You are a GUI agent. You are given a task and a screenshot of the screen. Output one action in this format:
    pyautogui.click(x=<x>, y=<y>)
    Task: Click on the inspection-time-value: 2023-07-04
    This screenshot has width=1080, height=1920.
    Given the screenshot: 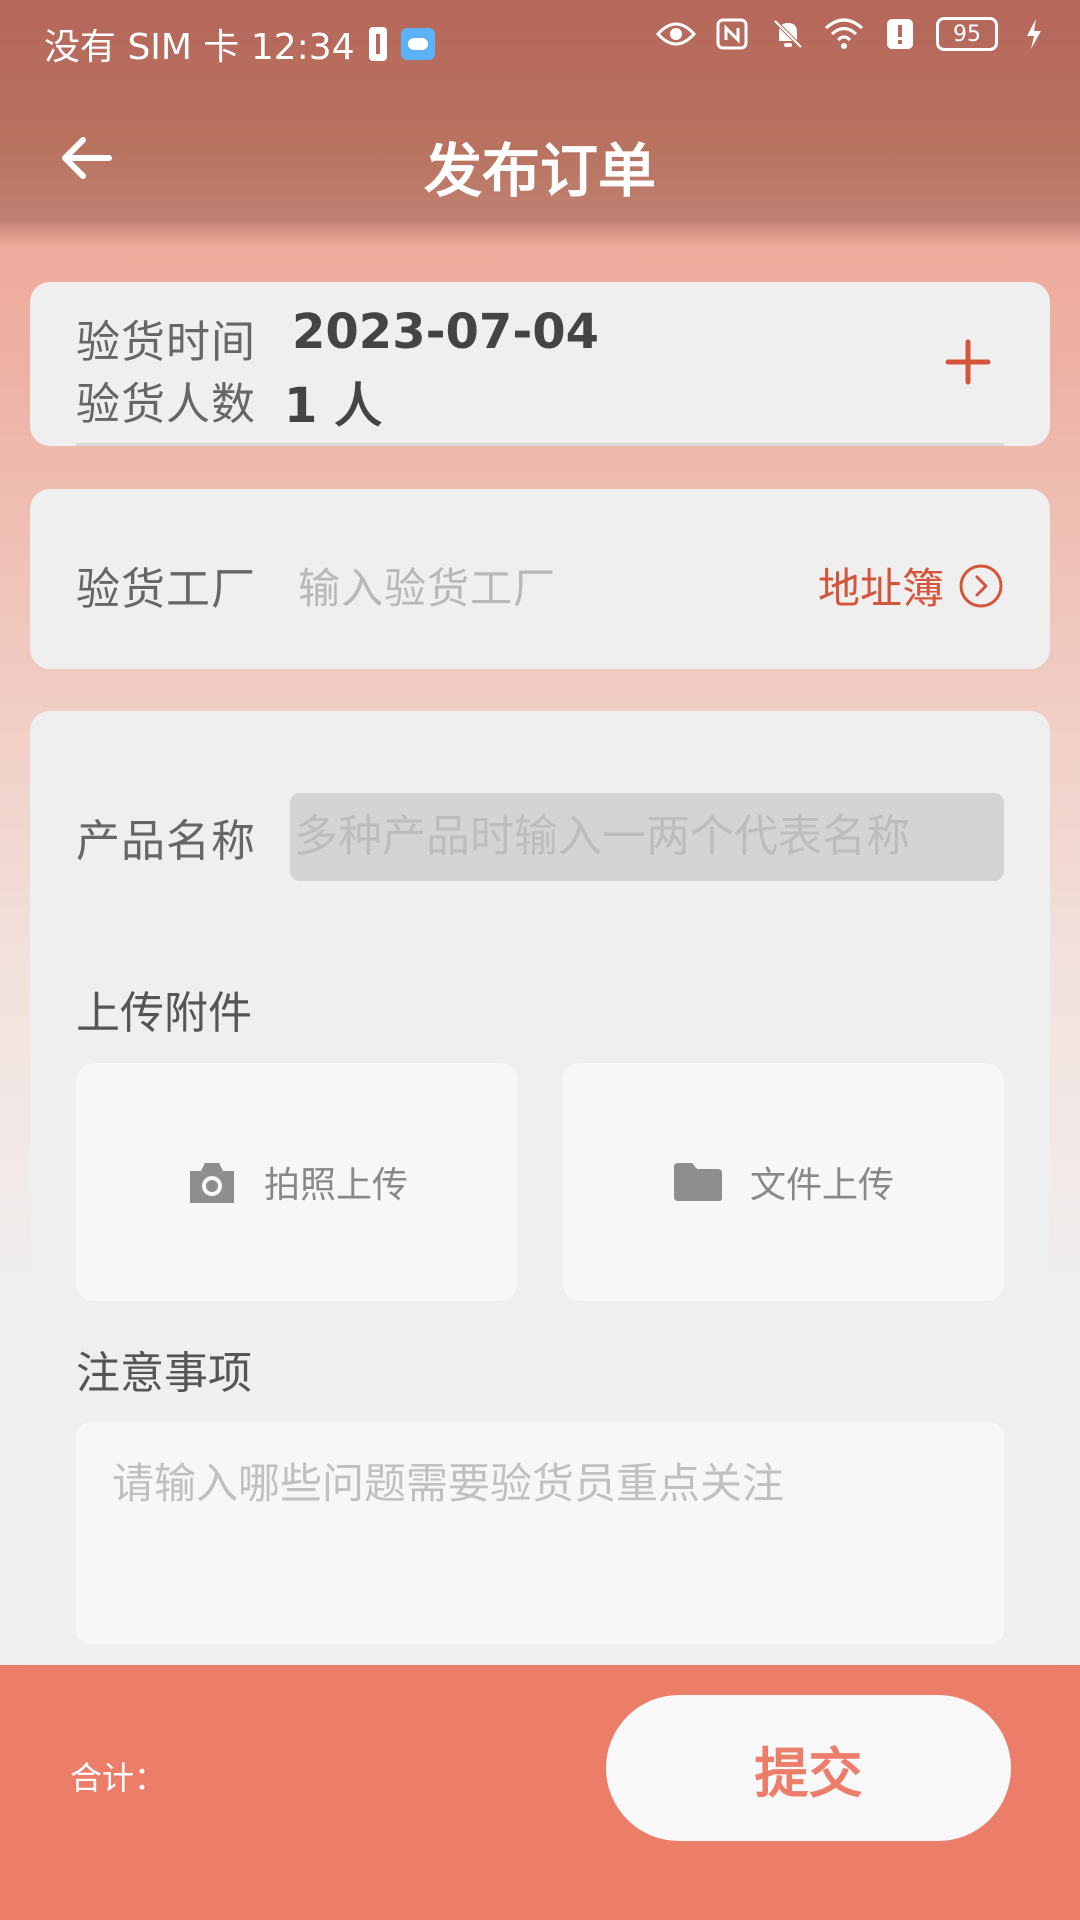 What is the action you would take?
    pyautogui.click(x=445, y=332)
    